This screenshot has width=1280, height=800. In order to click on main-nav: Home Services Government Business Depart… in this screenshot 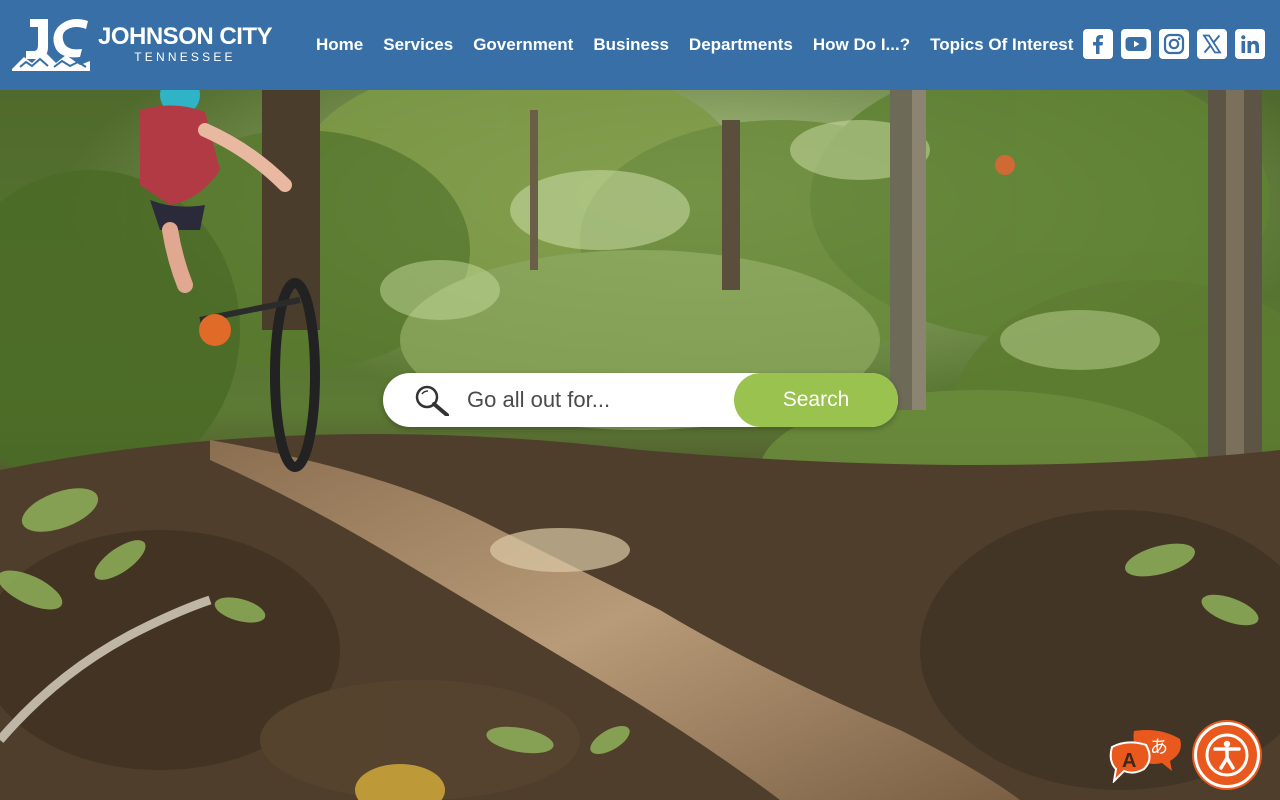, I will do `click(704, 45)`.